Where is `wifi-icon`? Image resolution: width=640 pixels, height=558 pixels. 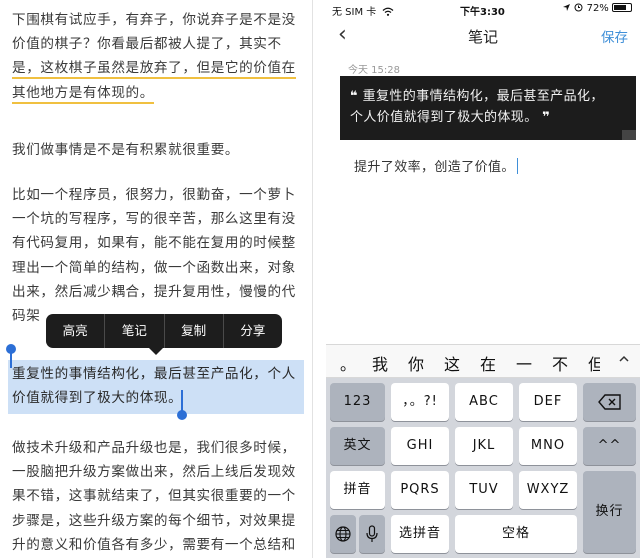 wifi-icon is located at coordinates (388, 11).